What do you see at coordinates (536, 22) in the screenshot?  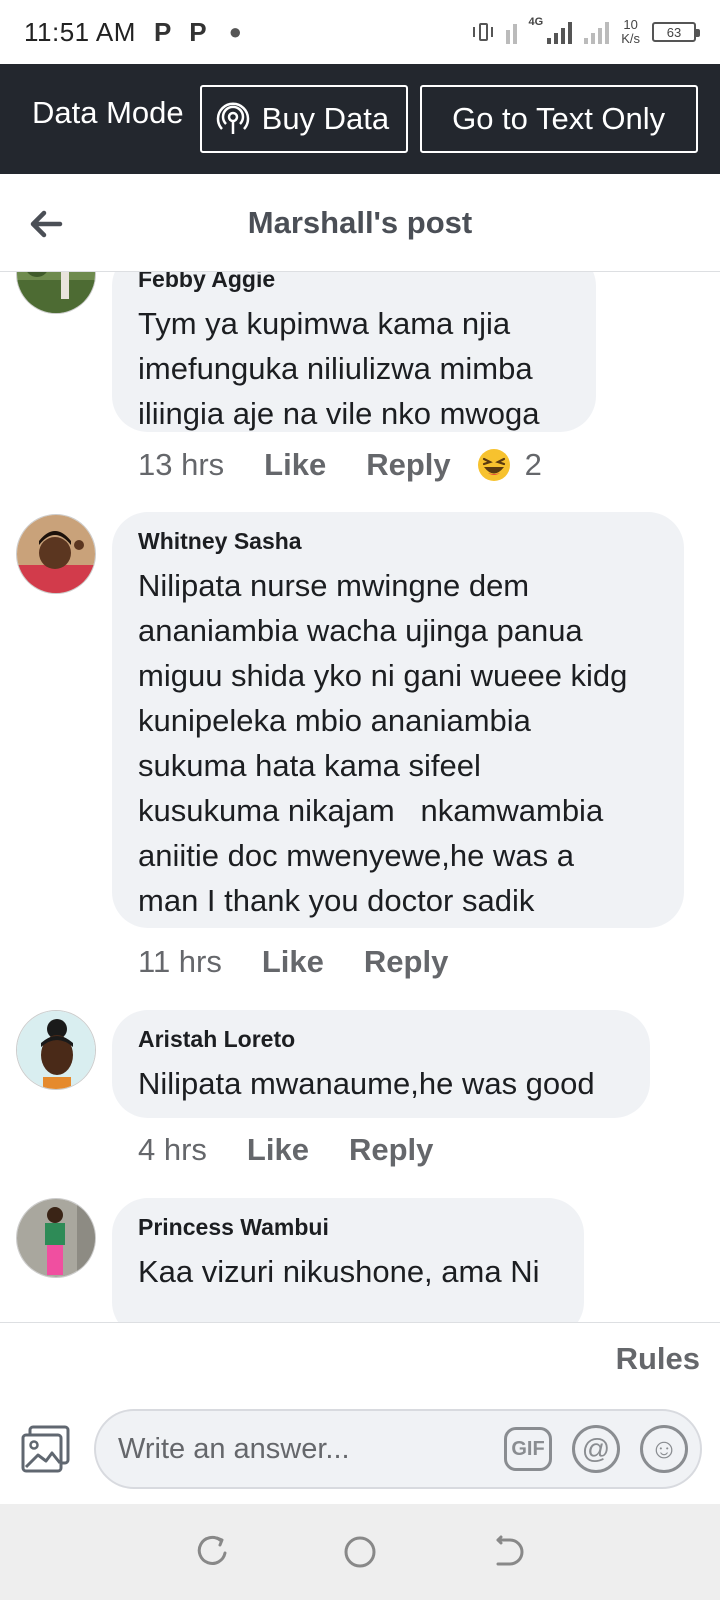 I see `network-type: 4G` at bounding box center [536, 22].